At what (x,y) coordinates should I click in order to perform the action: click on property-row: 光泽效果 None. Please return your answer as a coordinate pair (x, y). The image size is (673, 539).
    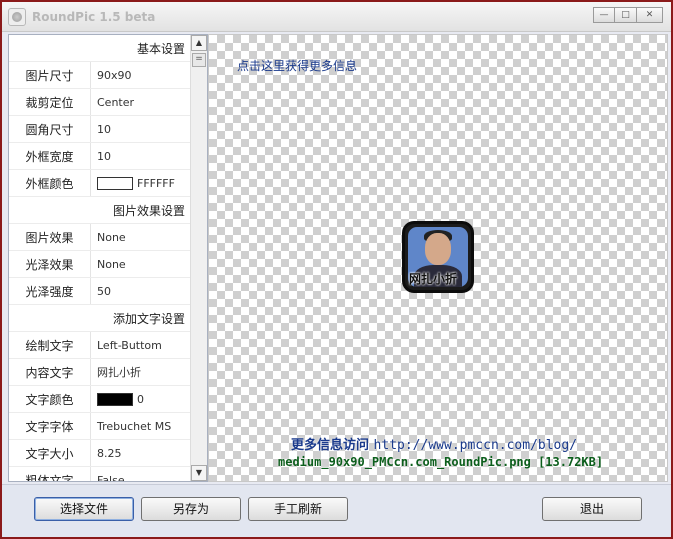
    Looking at the image, I should click on (100, 264).